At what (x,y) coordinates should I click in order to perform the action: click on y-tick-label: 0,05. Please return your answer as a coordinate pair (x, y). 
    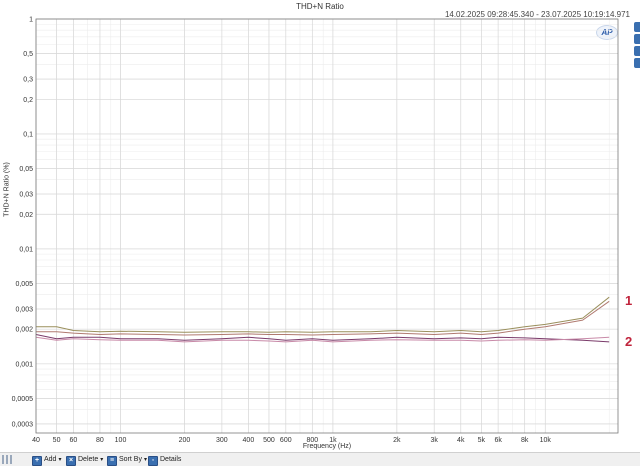
    Looking at the image, I should click on (26, 169).